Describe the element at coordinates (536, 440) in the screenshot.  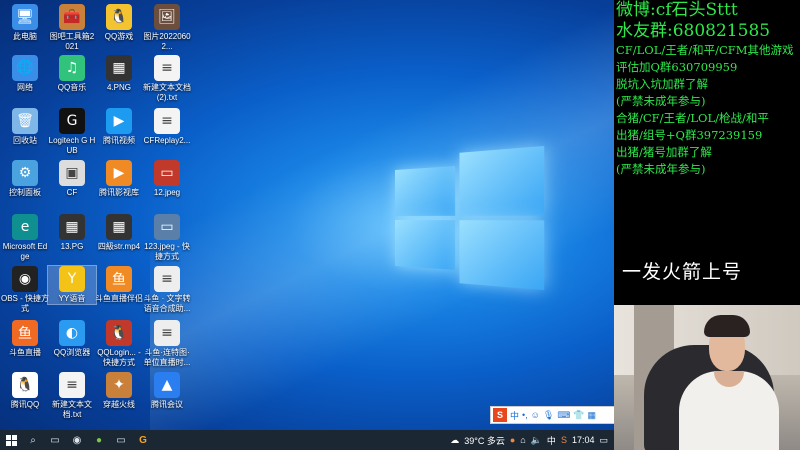
I see `volume-icon: 🔈` at that location.